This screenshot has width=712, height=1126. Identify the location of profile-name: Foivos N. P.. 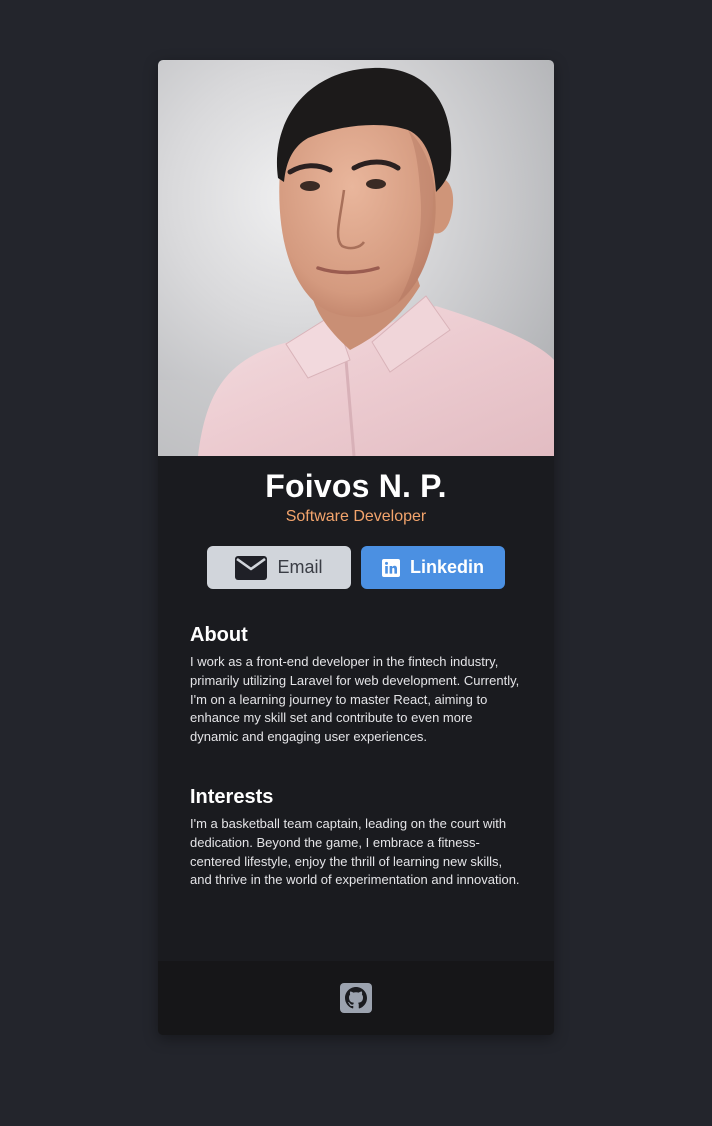
(356, 486).